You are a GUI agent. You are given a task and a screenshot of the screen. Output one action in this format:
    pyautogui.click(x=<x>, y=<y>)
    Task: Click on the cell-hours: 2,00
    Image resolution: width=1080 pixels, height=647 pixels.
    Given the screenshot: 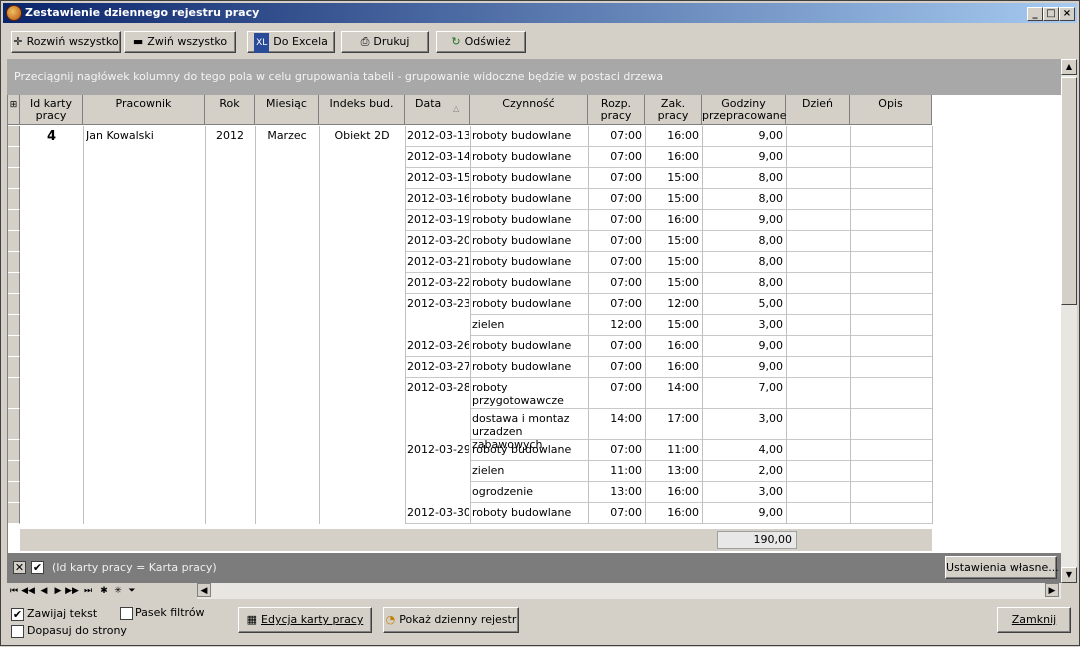 What is the action you would take?
    pyautogui.click(x=771, y=470)
    